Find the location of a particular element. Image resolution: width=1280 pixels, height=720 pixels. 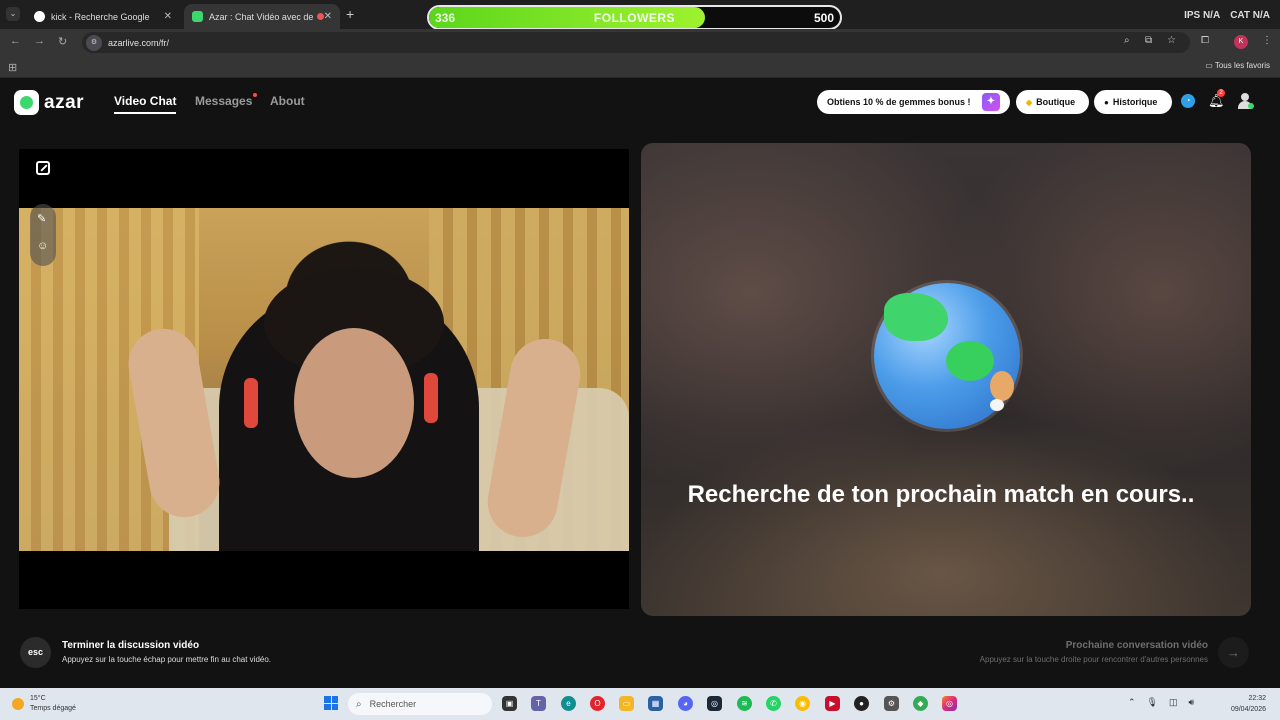

google-icon is located at coordinates (39, 16).